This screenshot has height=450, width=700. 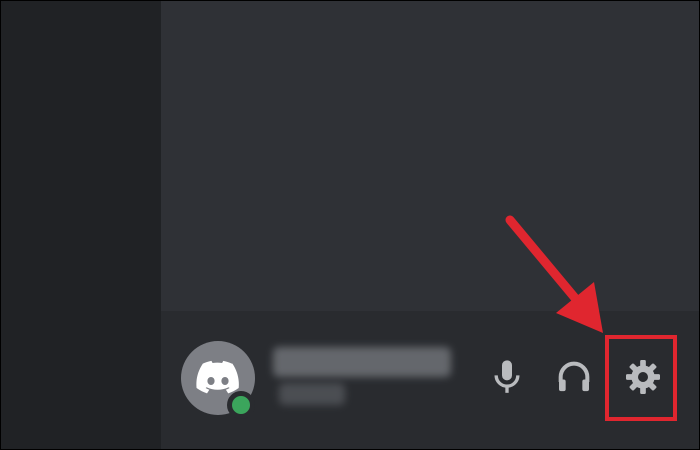 I want to click on user-tag-blurred: #0000, so click(x=312, y=394).